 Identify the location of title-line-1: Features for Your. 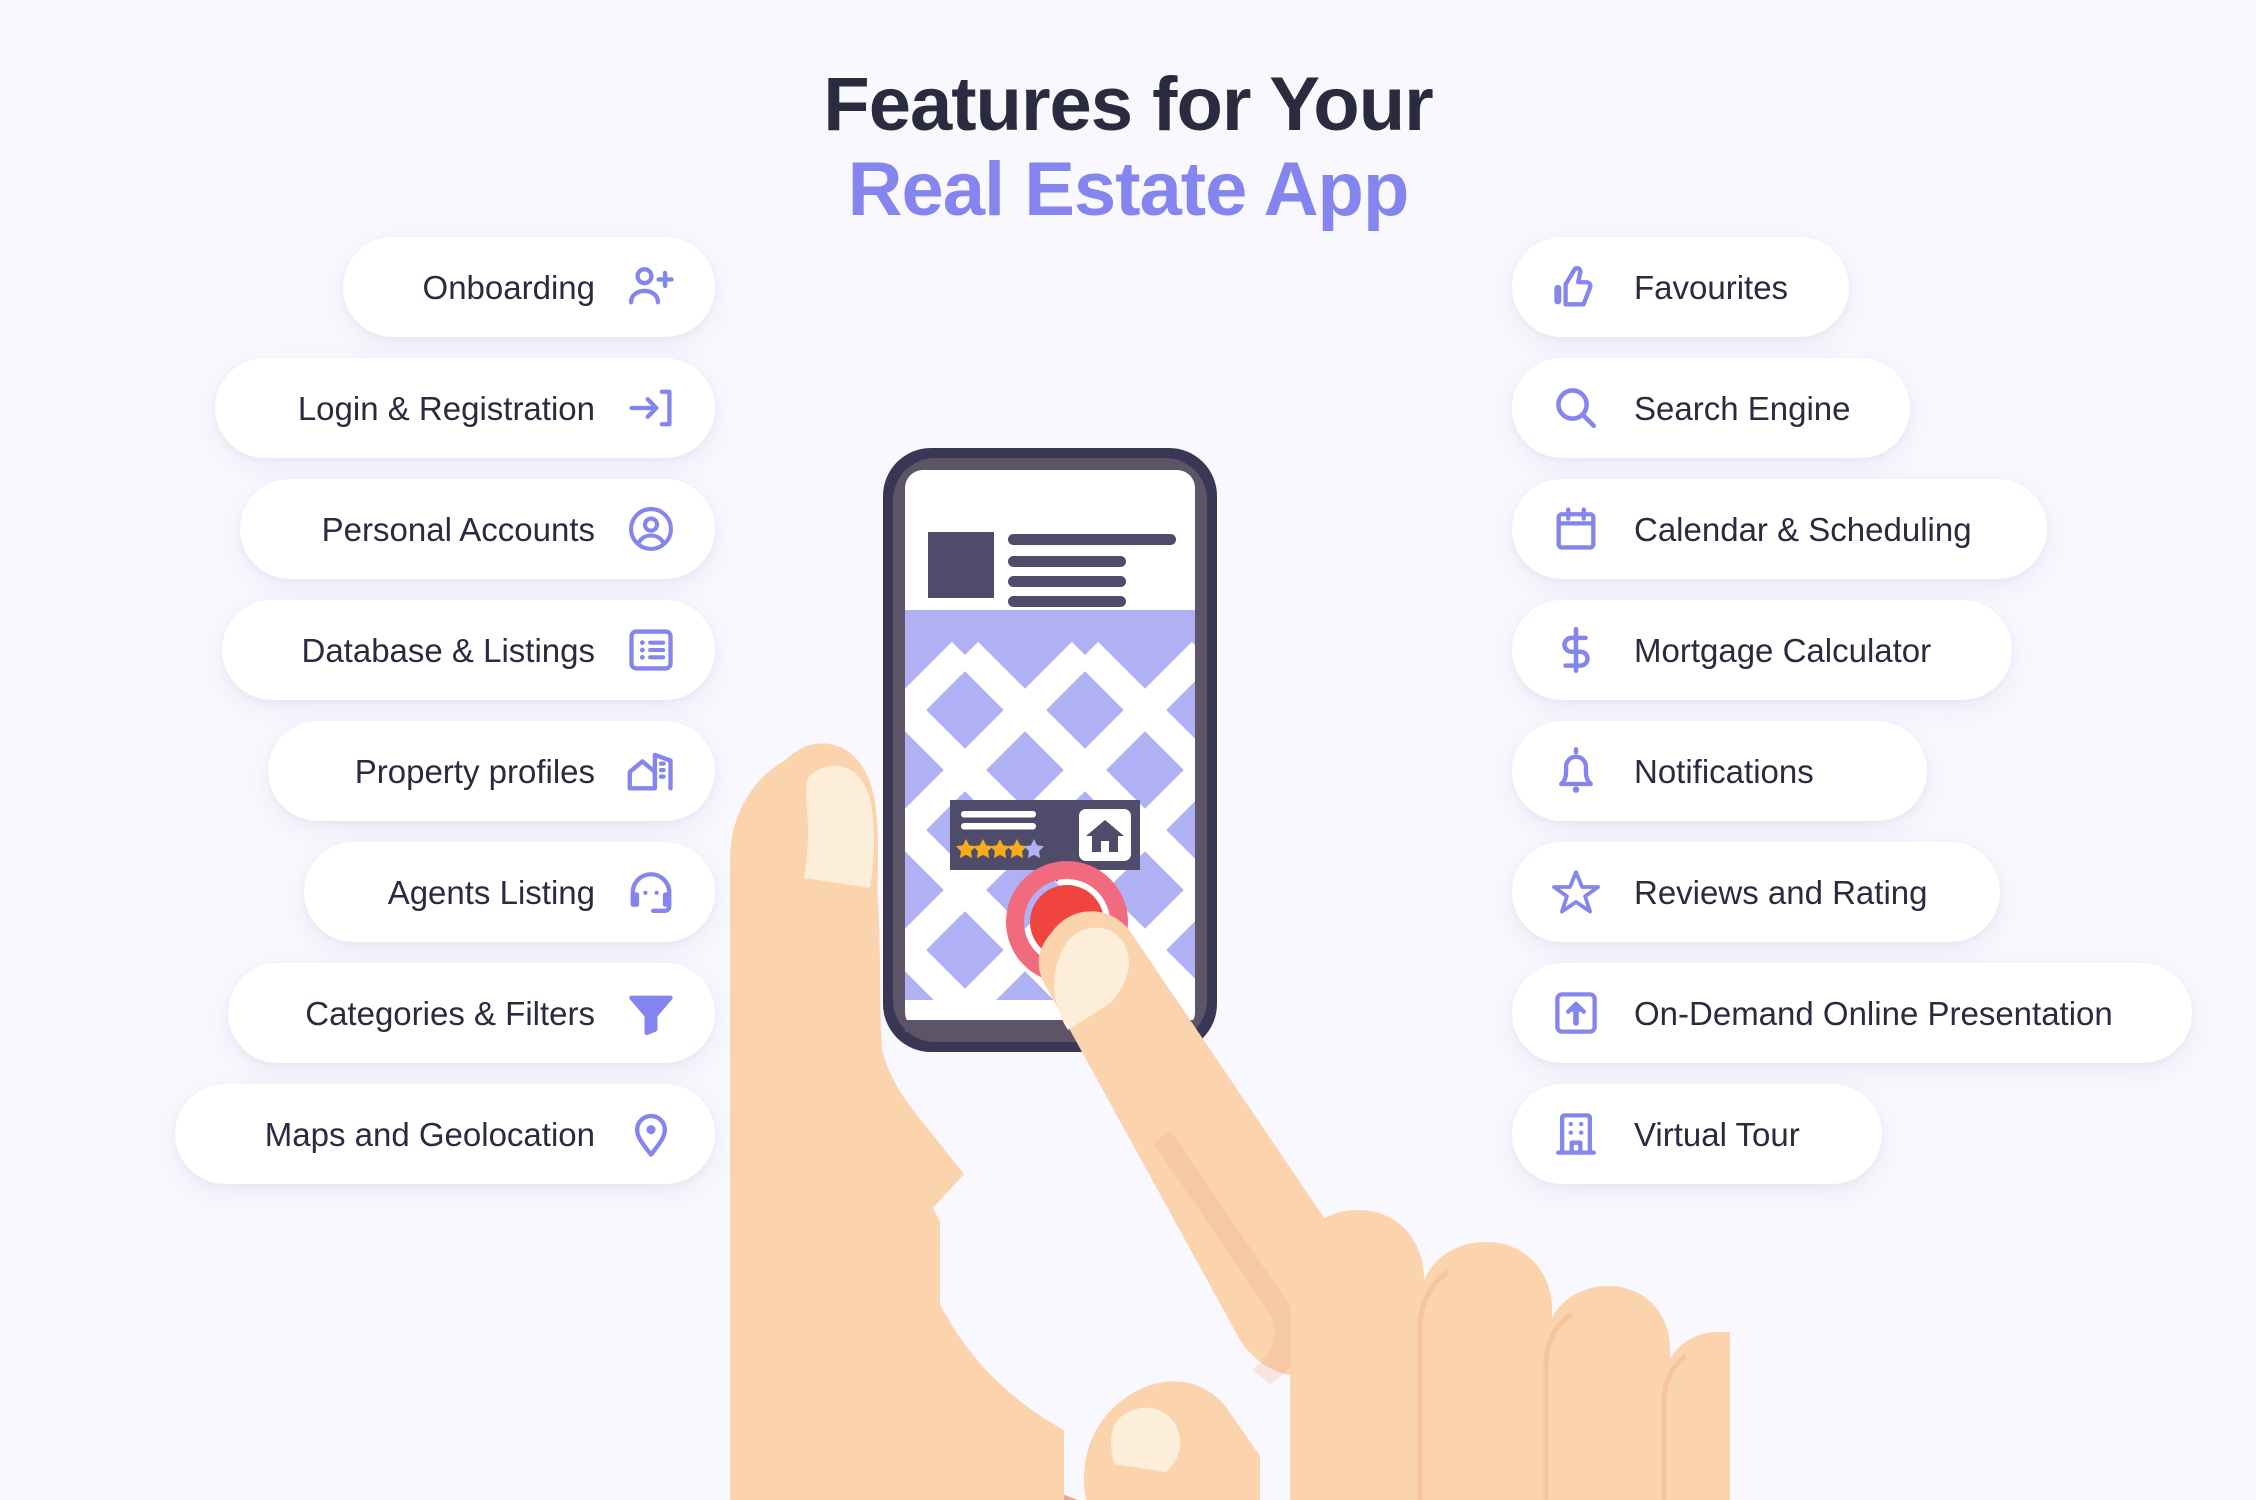
(1128, 104).